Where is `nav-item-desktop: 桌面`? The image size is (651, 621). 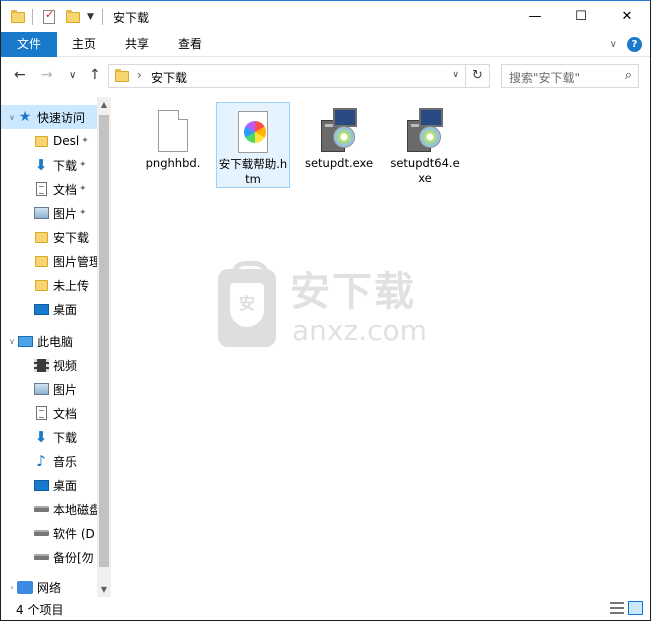 nav-item-desktop: 桌面 is located at coordinates (49, 309).